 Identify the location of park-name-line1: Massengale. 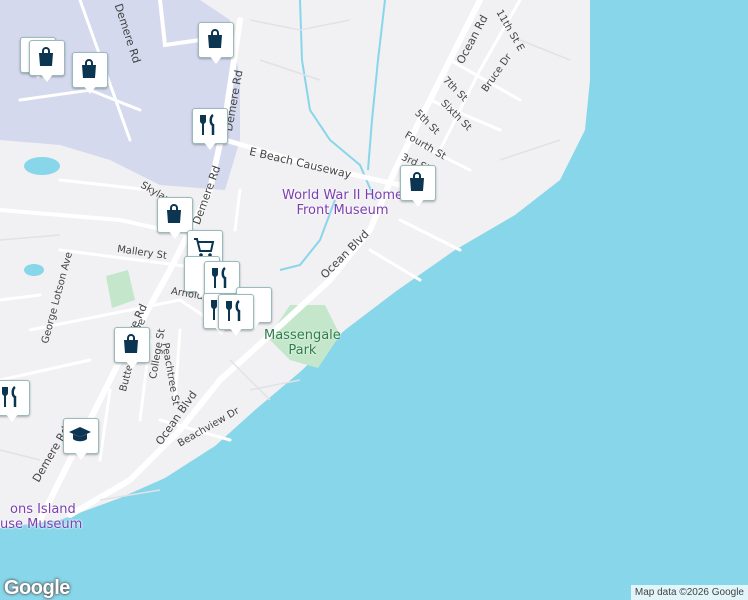
(302, 335).